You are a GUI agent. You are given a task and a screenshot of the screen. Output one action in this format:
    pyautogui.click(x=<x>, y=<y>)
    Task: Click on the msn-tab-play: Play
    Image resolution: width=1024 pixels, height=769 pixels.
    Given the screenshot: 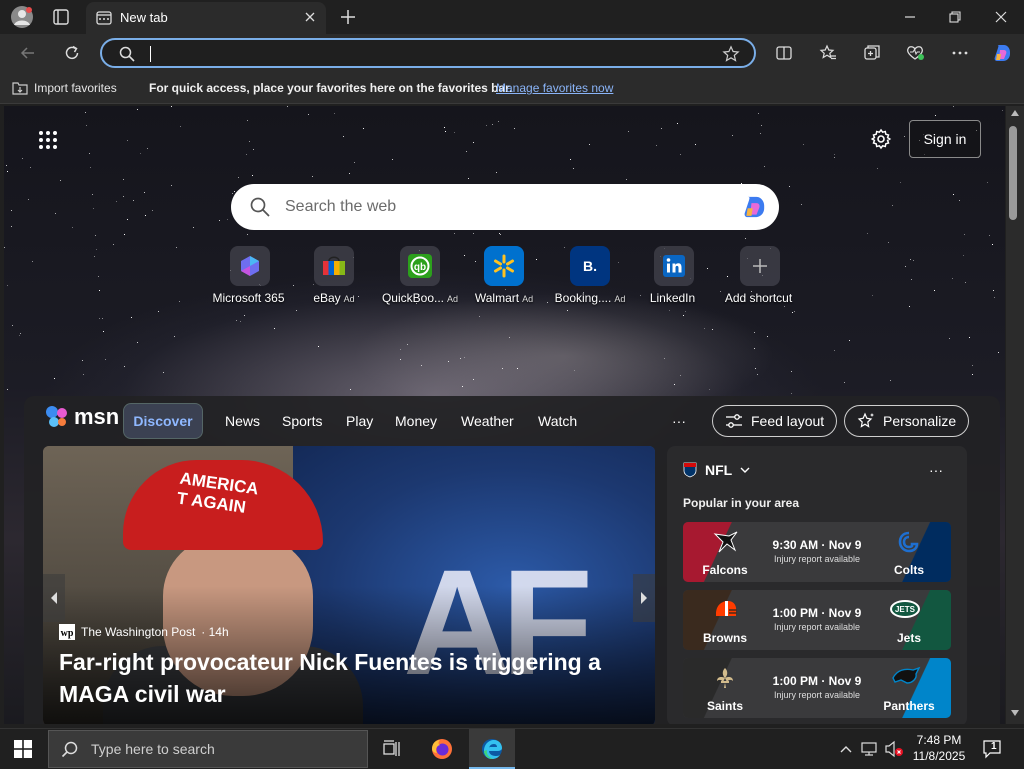 What is the action you would take?
    pyautogui.click(x=359, y=421)
    